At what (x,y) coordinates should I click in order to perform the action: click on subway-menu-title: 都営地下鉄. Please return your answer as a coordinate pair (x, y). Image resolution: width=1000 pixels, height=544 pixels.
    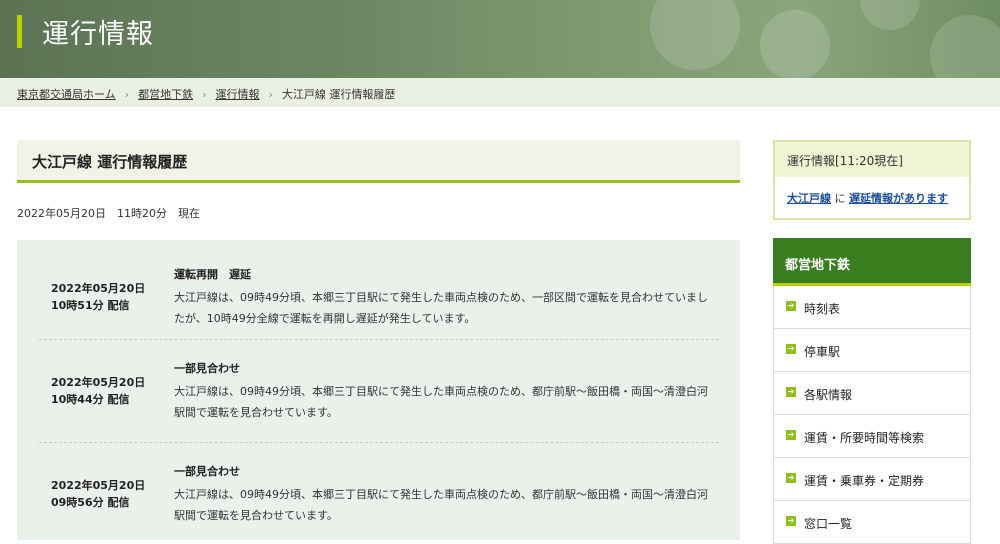
    Looking at the image, I should click on (872, 262).